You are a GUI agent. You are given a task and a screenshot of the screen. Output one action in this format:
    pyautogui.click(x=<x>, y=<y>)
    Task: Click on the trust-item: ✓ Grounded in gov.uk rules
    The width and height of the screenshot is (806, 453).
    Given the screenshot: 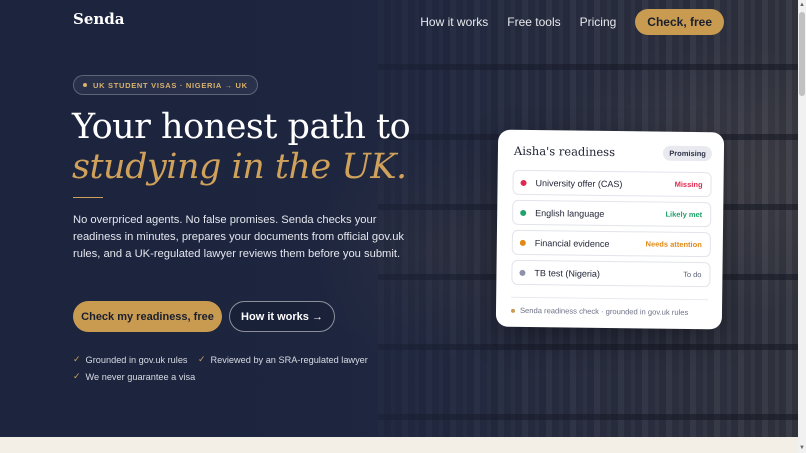 What is the action you would take?
    pyautogui.click(x=130, y=359)
    